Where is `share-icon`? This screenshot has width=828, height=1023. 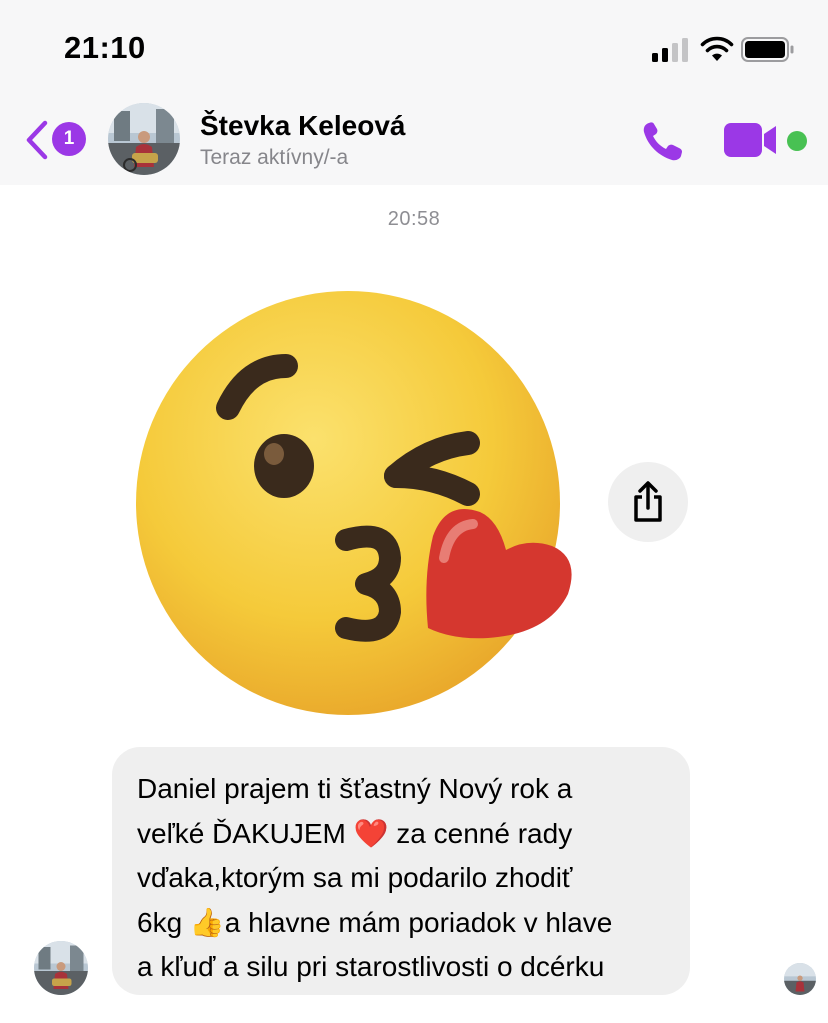
share-icon is located at coordinates (648, 501).